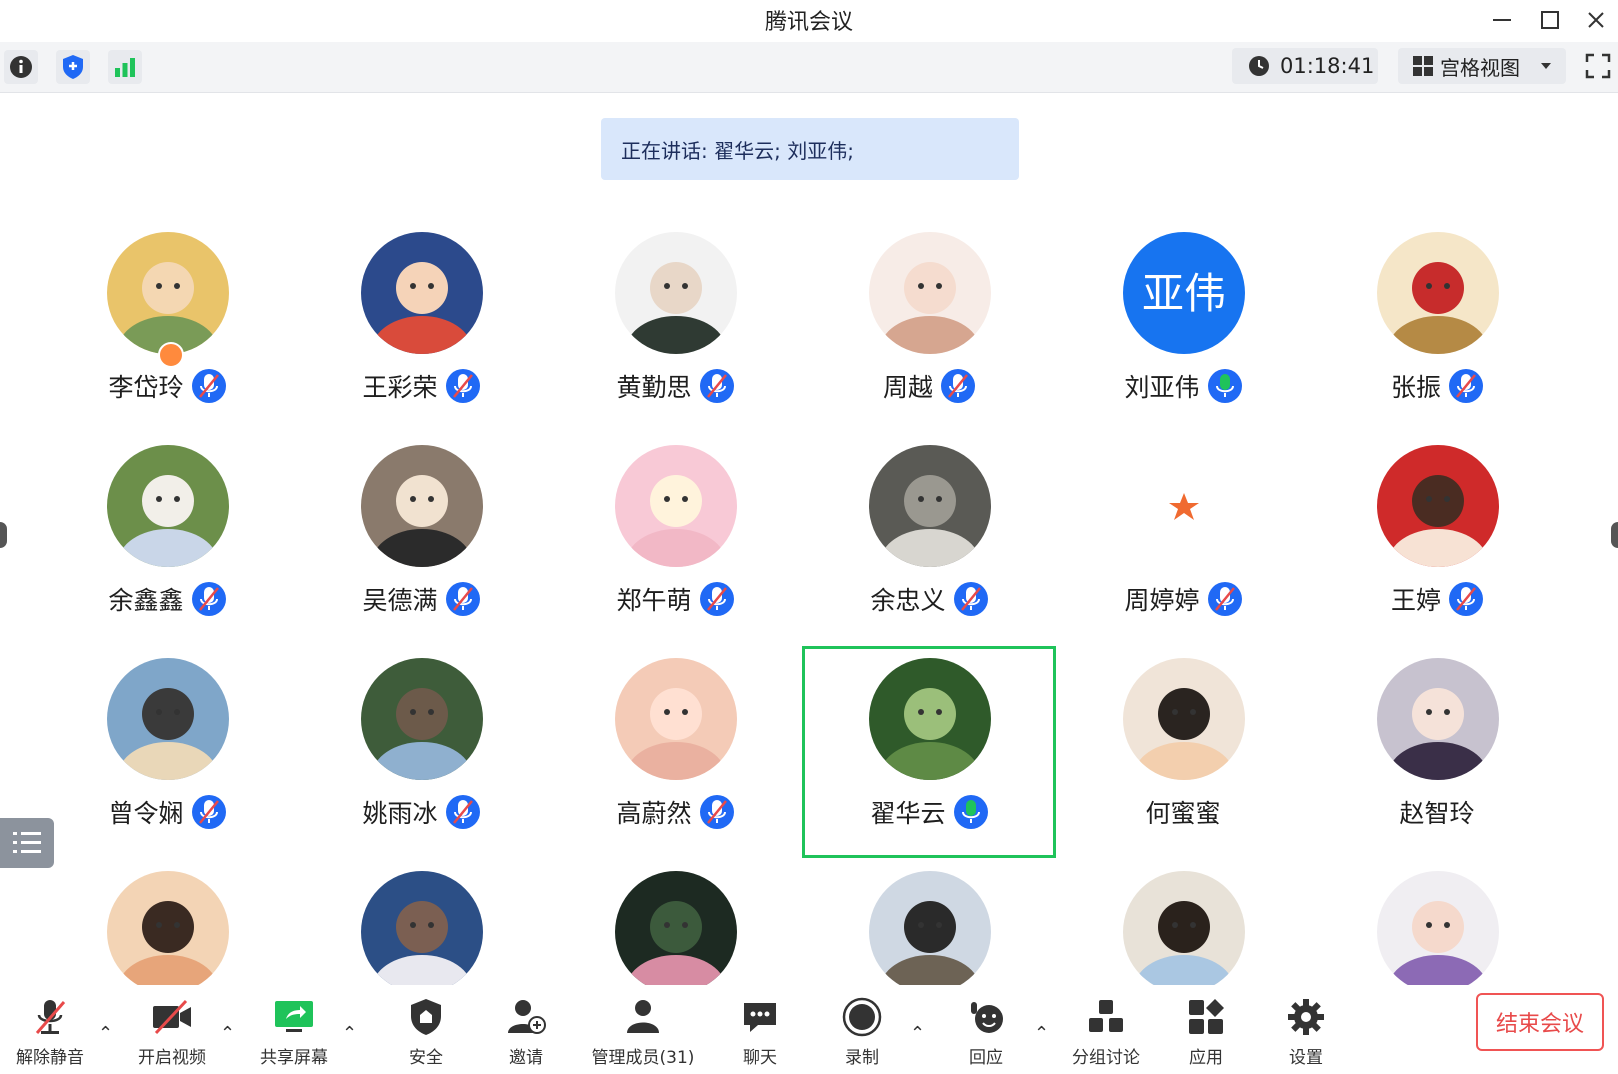  What do you see at coordinates (167, 752) in the screenshot?
I see `participant-tile: 曾令娴` at bounding box center [167, 752].